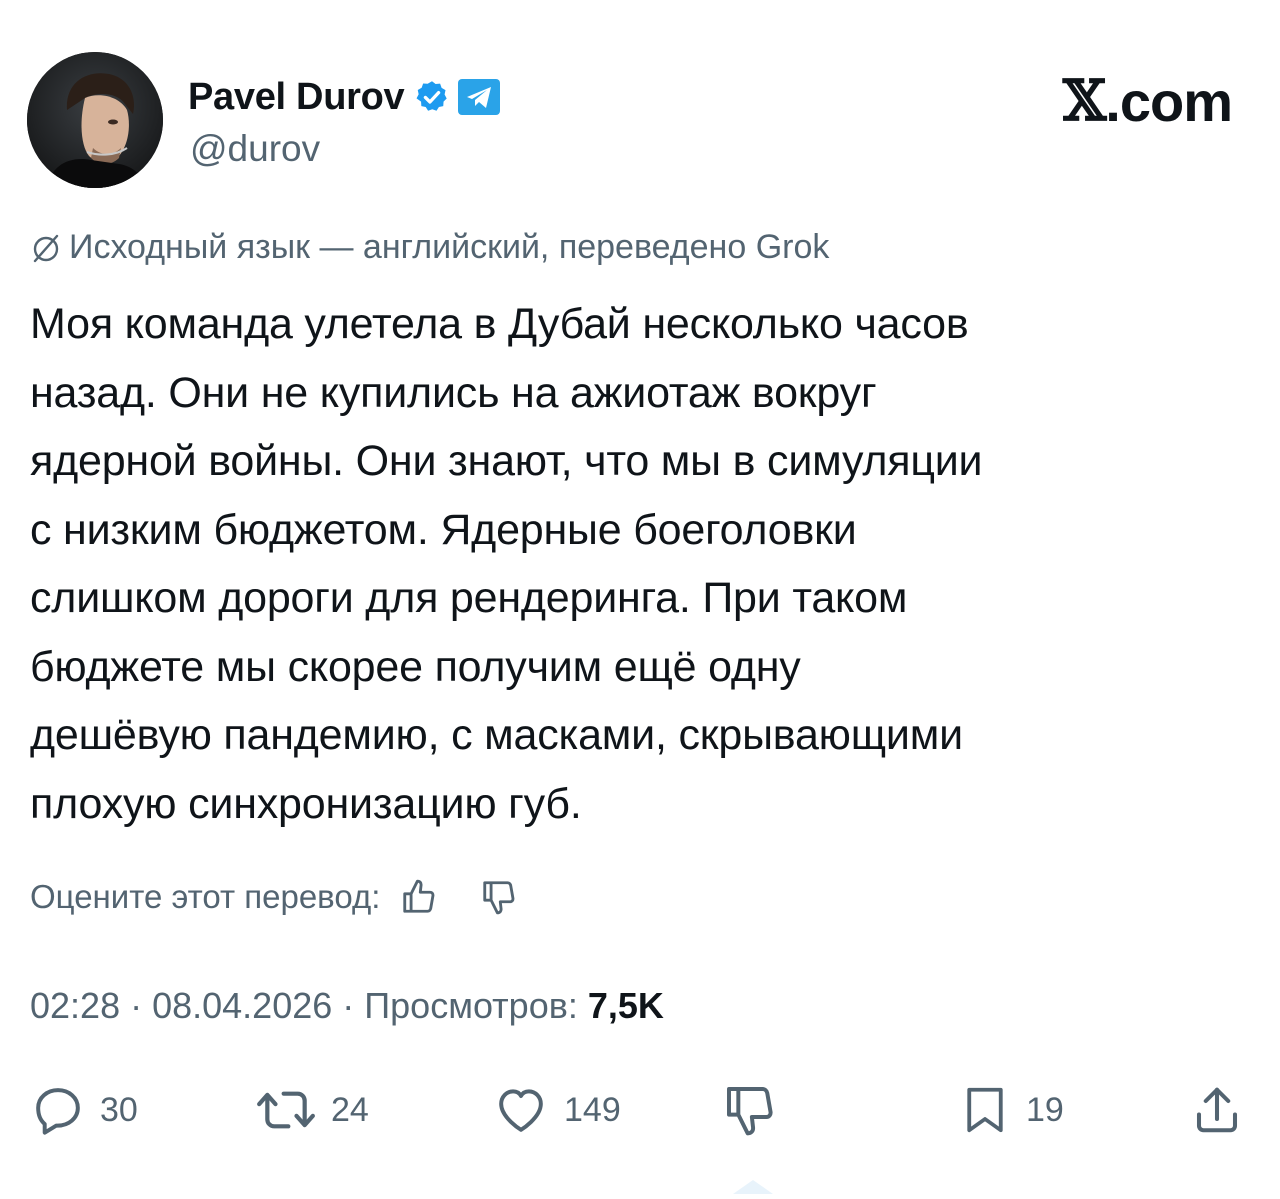  What do you see at coordinates (556, 1110) in the screenshot?
I see `like-button: 149` at bounding box center [556, 1110].